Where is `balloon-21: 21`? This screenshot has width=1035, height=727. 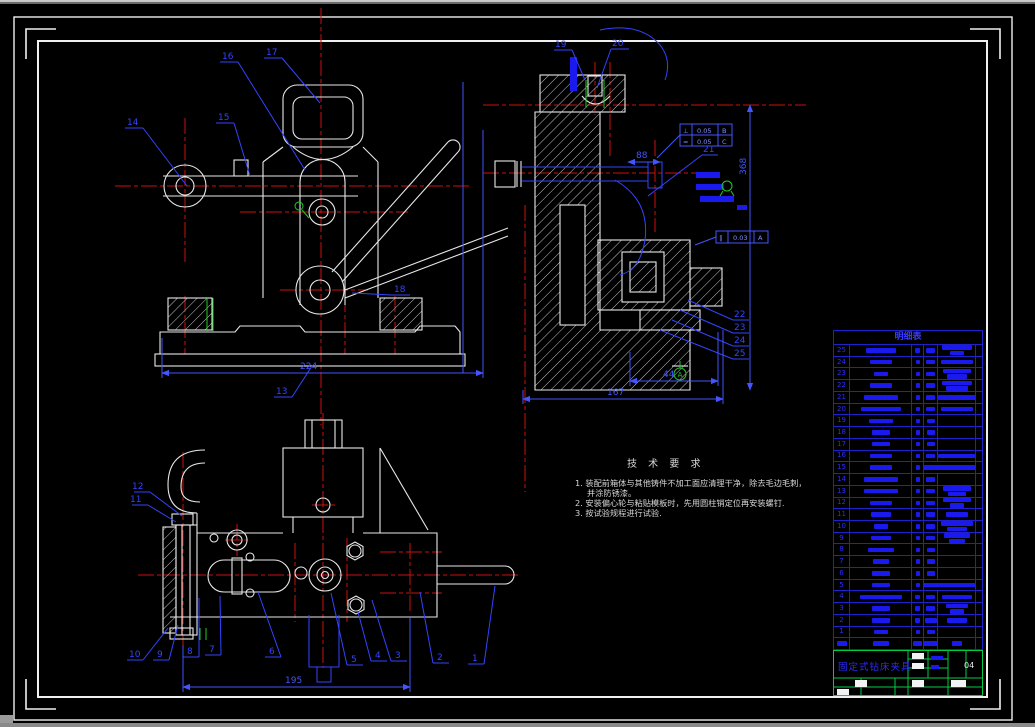
balloon-21: 21 is located at coordinates (708, 150).